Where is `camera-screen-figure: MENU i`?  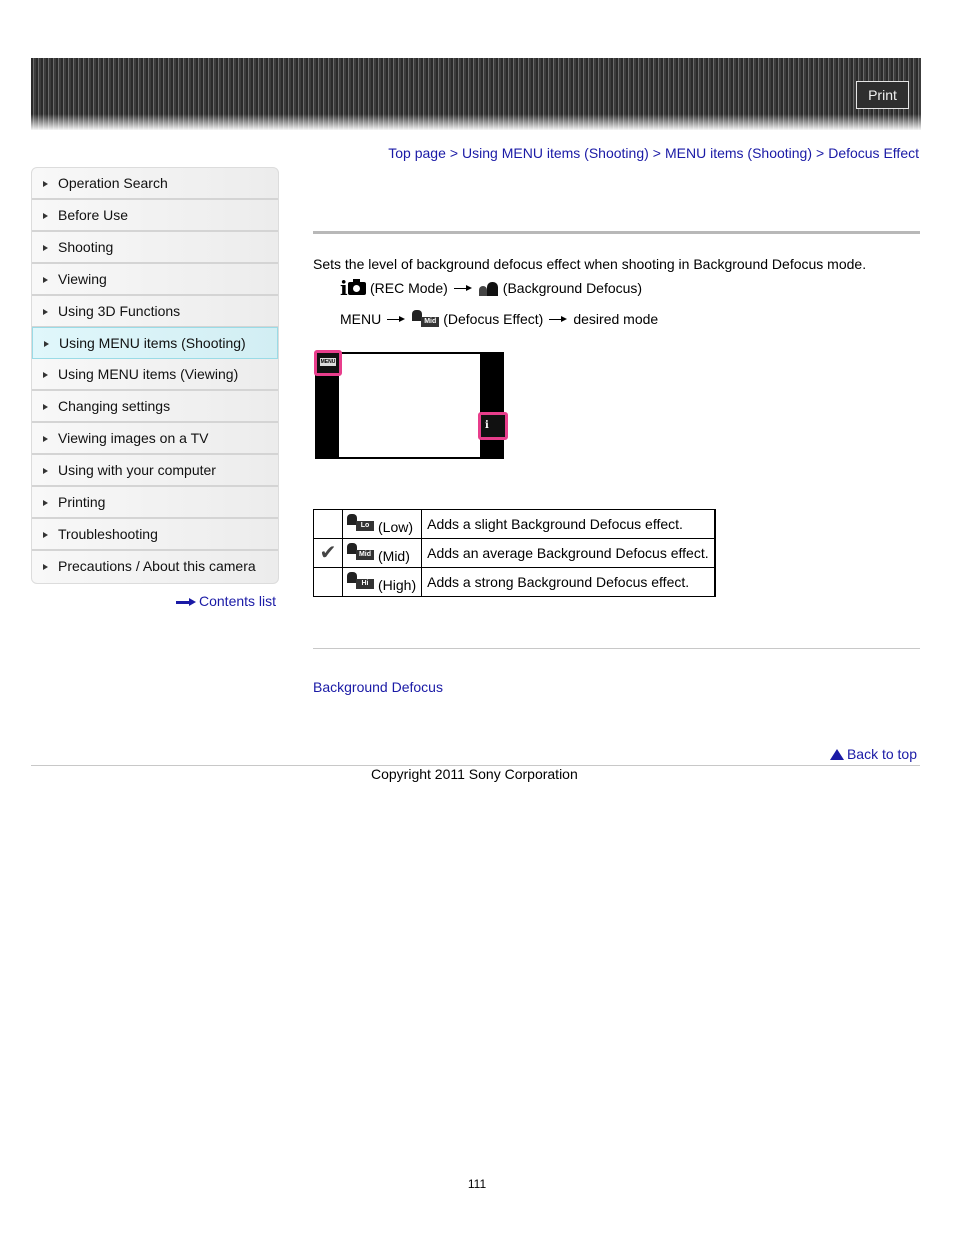
camera-screen-figure: MENU i is located at coordinates (411, 404).